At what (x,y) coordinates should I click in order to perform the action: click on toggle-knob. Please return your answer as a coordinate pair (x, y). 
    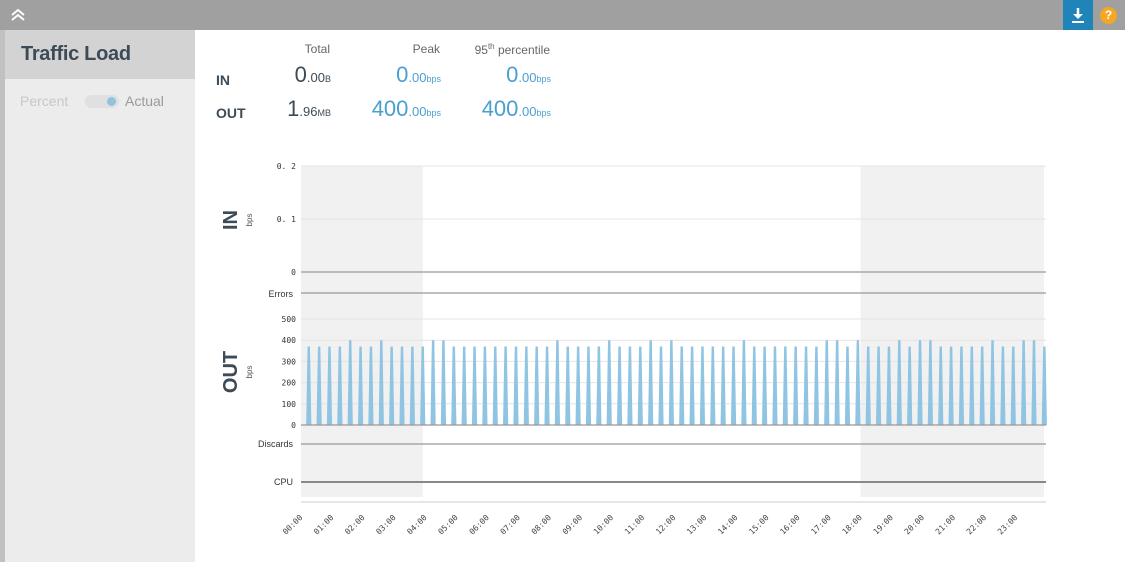
    Looking at the image, I should click on (111, 101).